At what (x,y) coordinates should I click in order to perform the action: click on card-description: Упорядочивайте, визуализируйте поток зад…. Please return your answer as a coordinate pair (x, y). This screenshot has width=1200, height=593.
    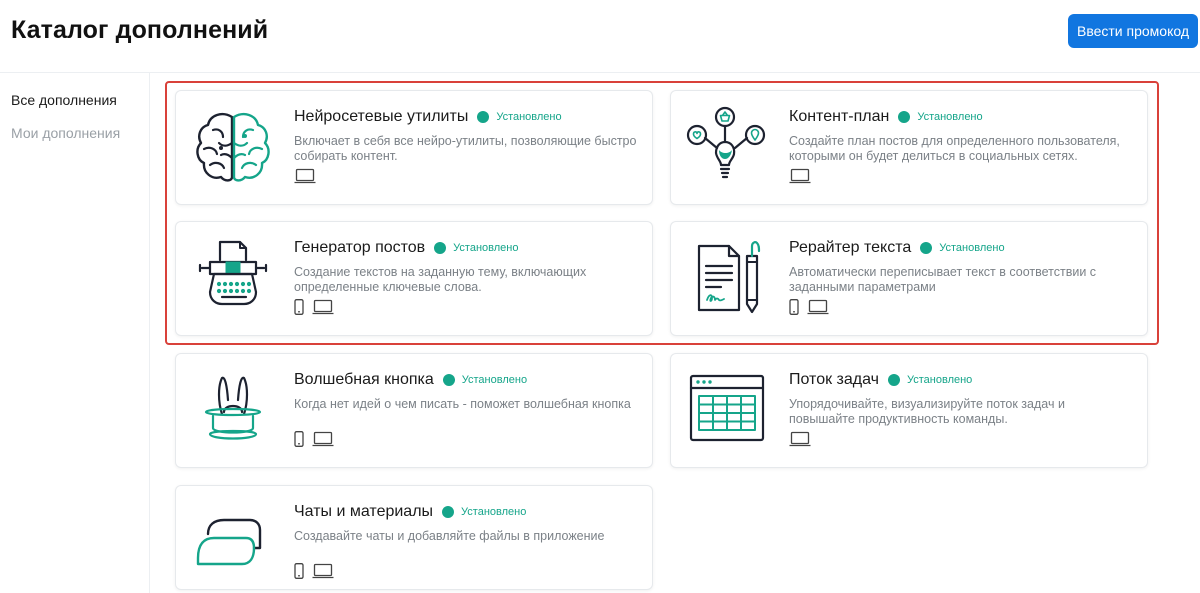
    Looking at the image, I should click on (927, 411).